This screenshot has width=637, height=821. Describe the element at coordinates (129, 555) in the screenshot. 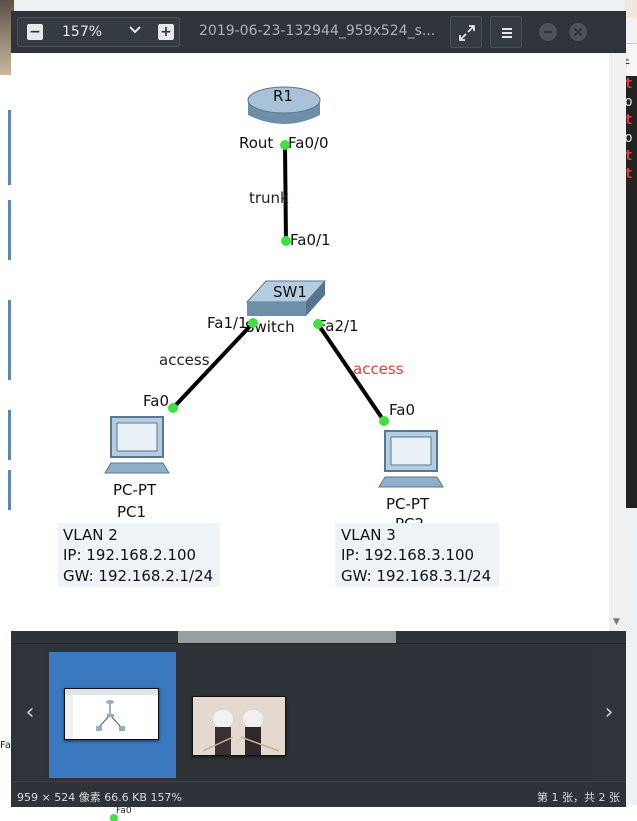

I see `pc1-ip: IP: 192.168.2.100` at that location.